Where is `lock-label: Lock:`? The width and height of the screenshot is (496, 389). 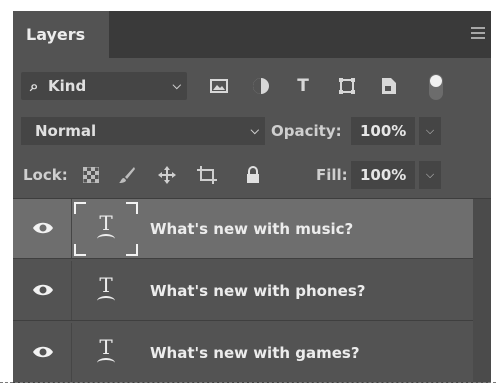 lock-label: Lock: is located at coordinates (45, 175).